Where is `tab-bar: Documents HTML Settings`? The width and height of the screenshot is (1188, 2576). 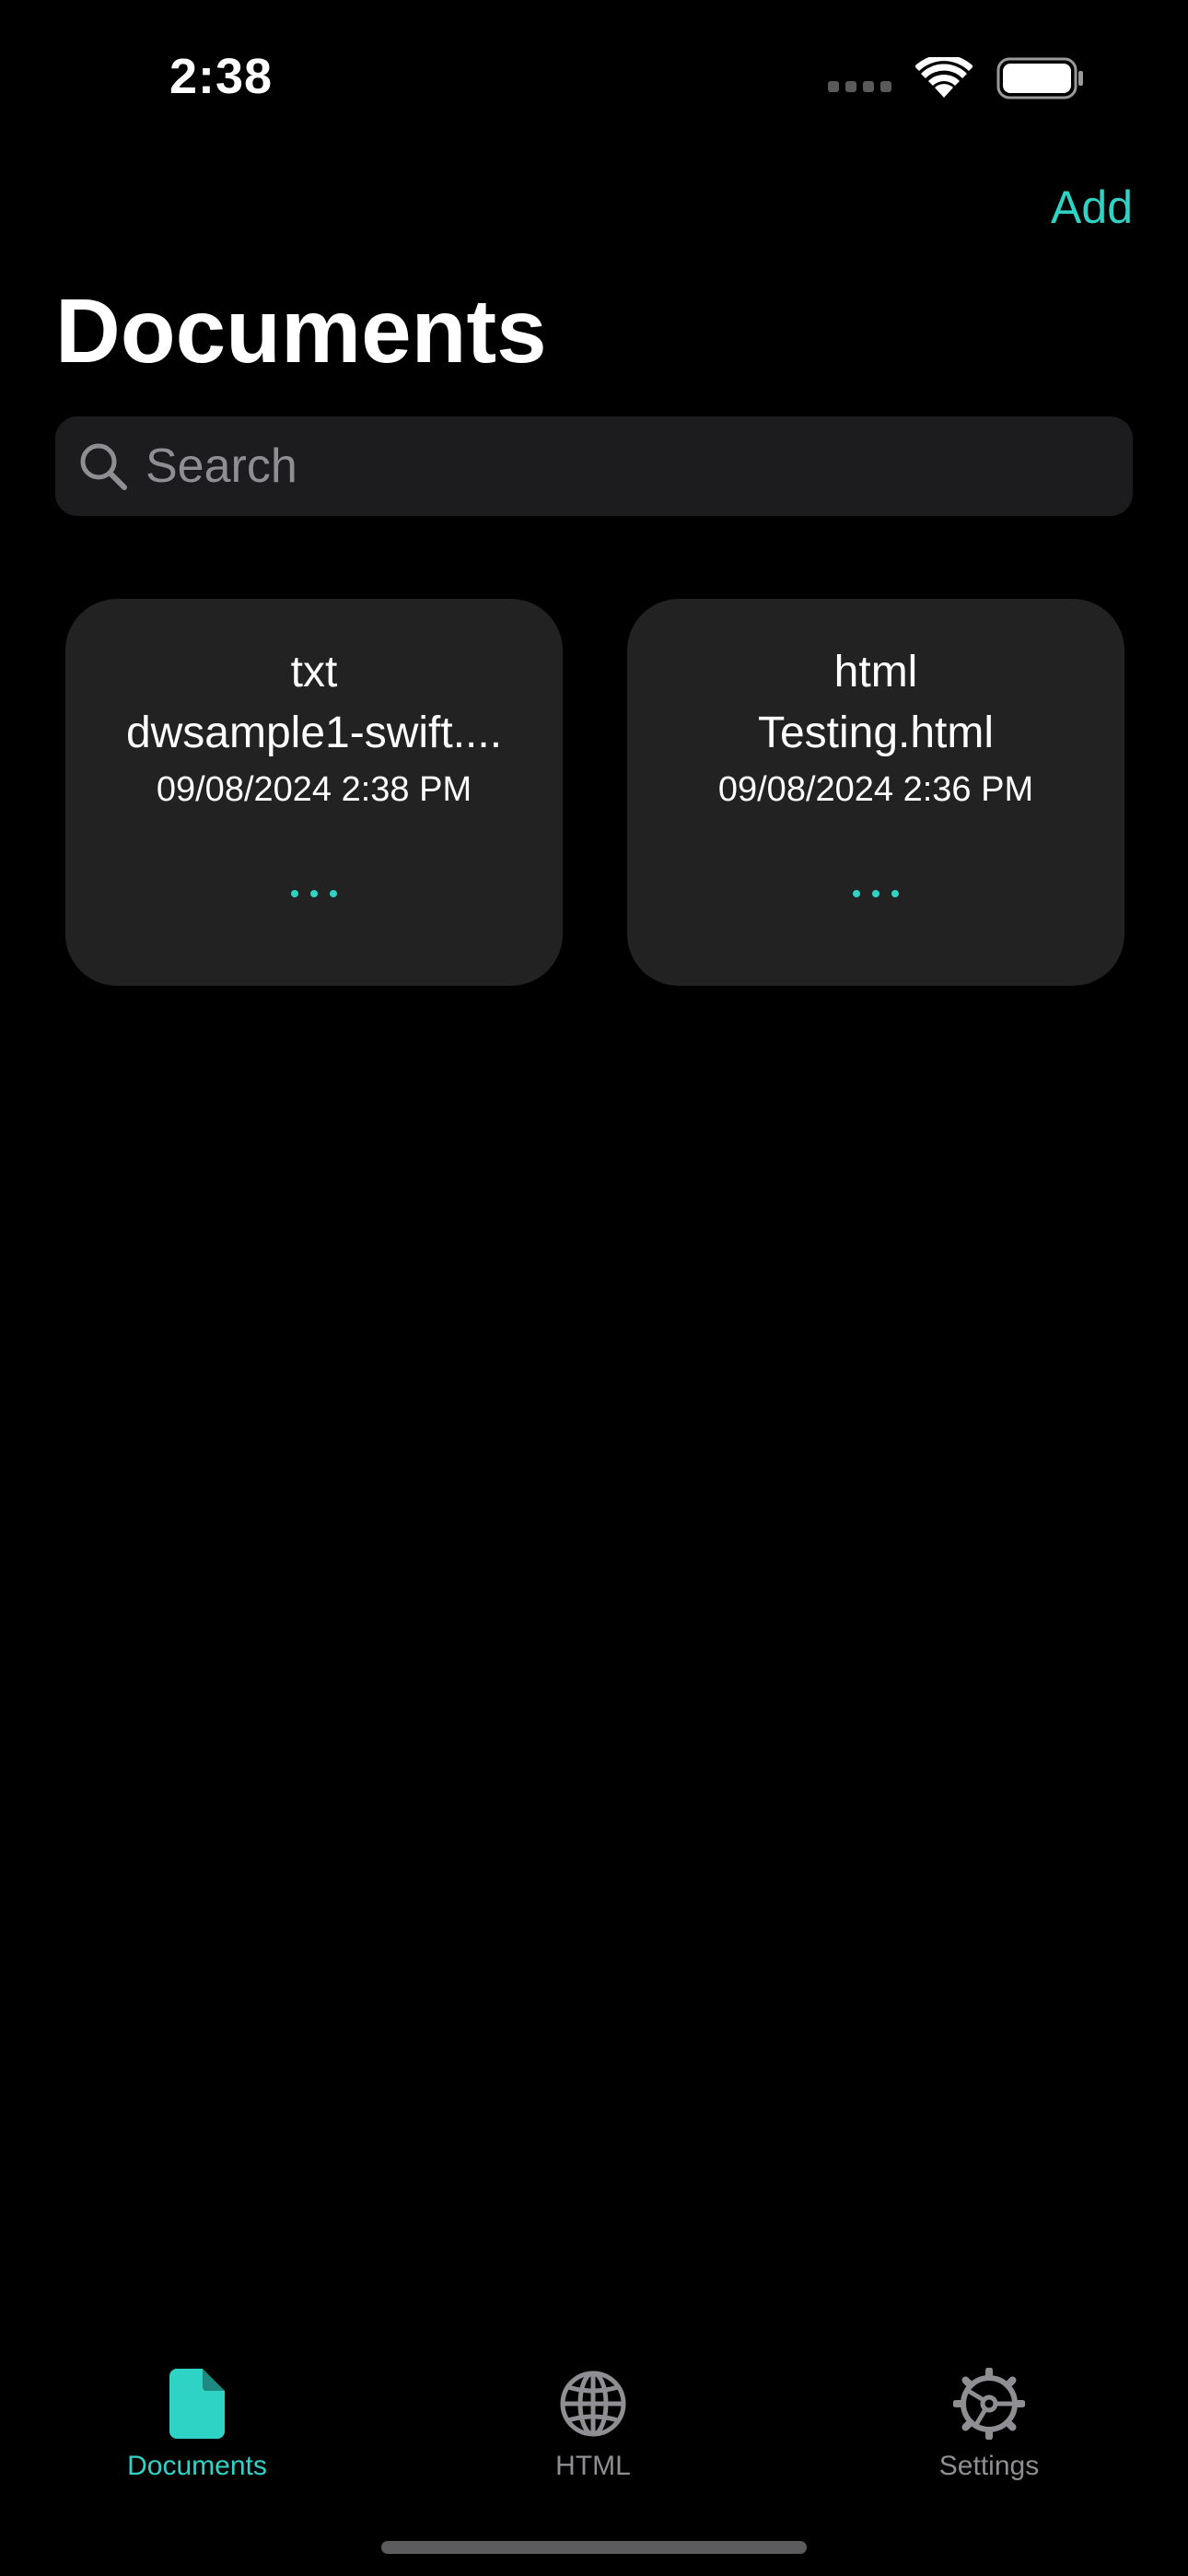 tab-bar: Documents HTML Settings is located at coordinates (594, 2423).